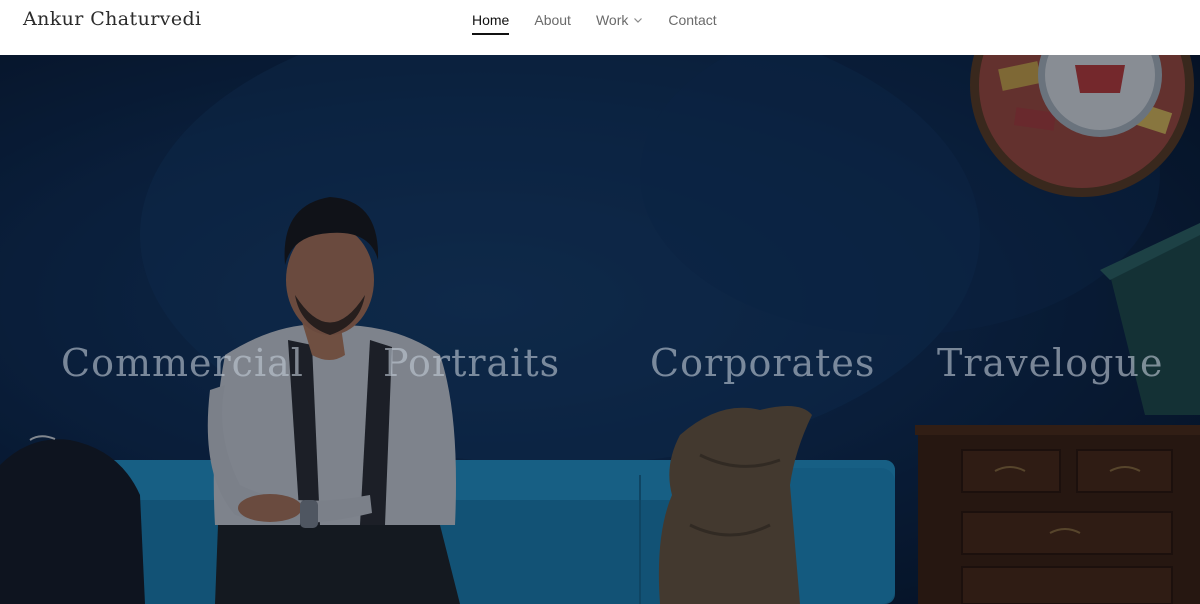 This screenshot has height=604, width=1200. What do you see at coordinates (182, 363) in the screenshot?
I see `category-commercial: Commercial` at bounding box center [182, 363].